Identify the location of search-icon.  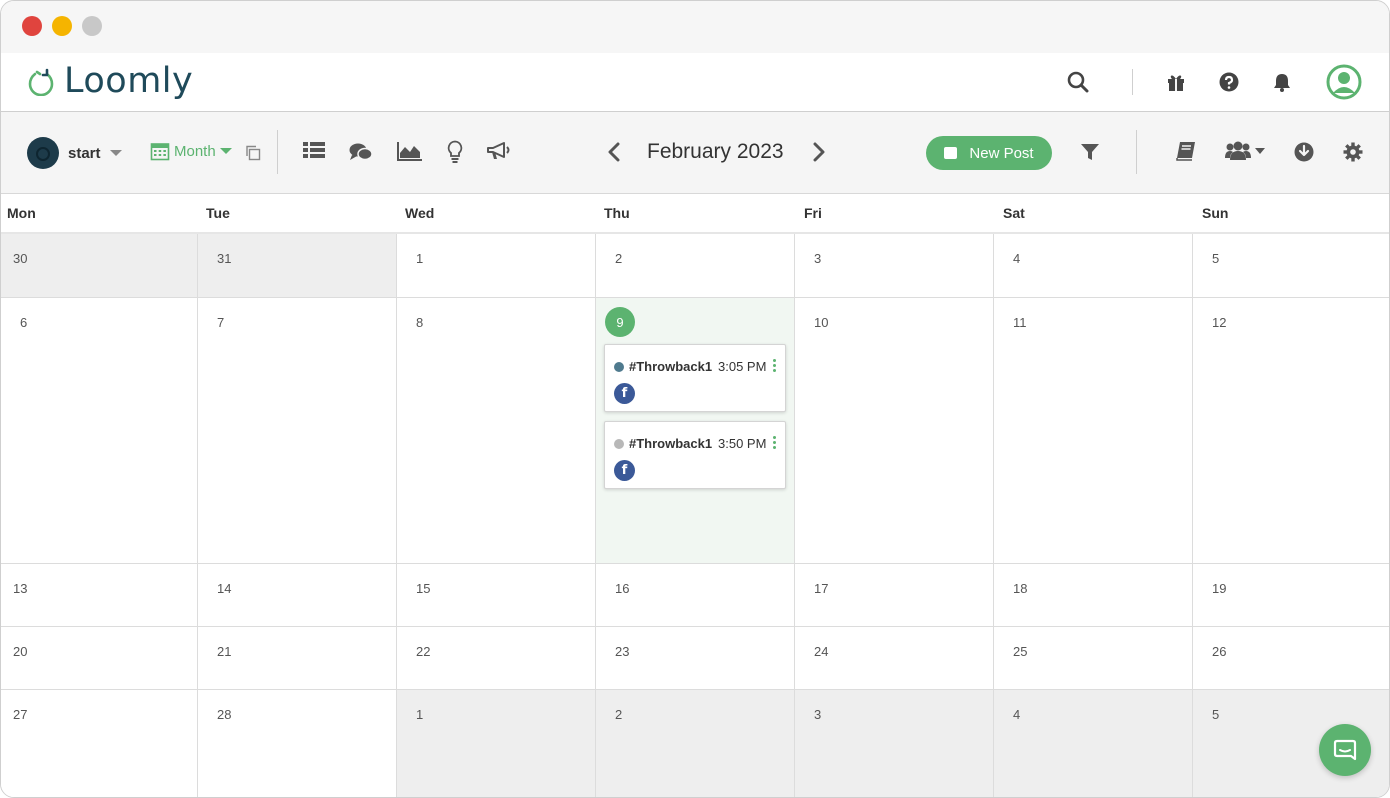
(1078, 82).